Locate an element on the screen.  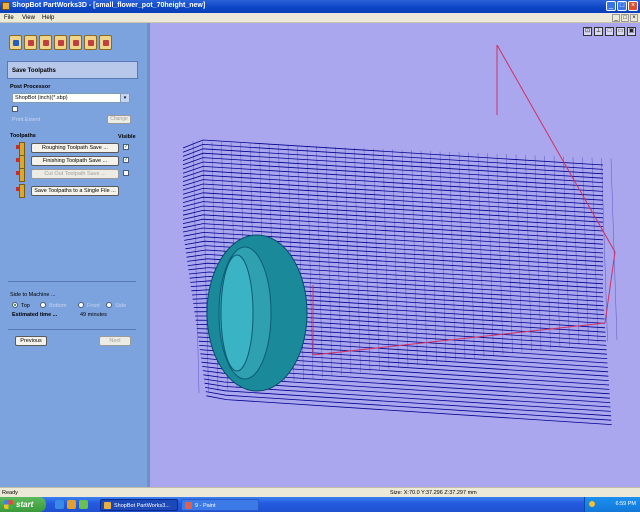
estimated-time-value: 49 minutes is located at coordinates (93, 315).